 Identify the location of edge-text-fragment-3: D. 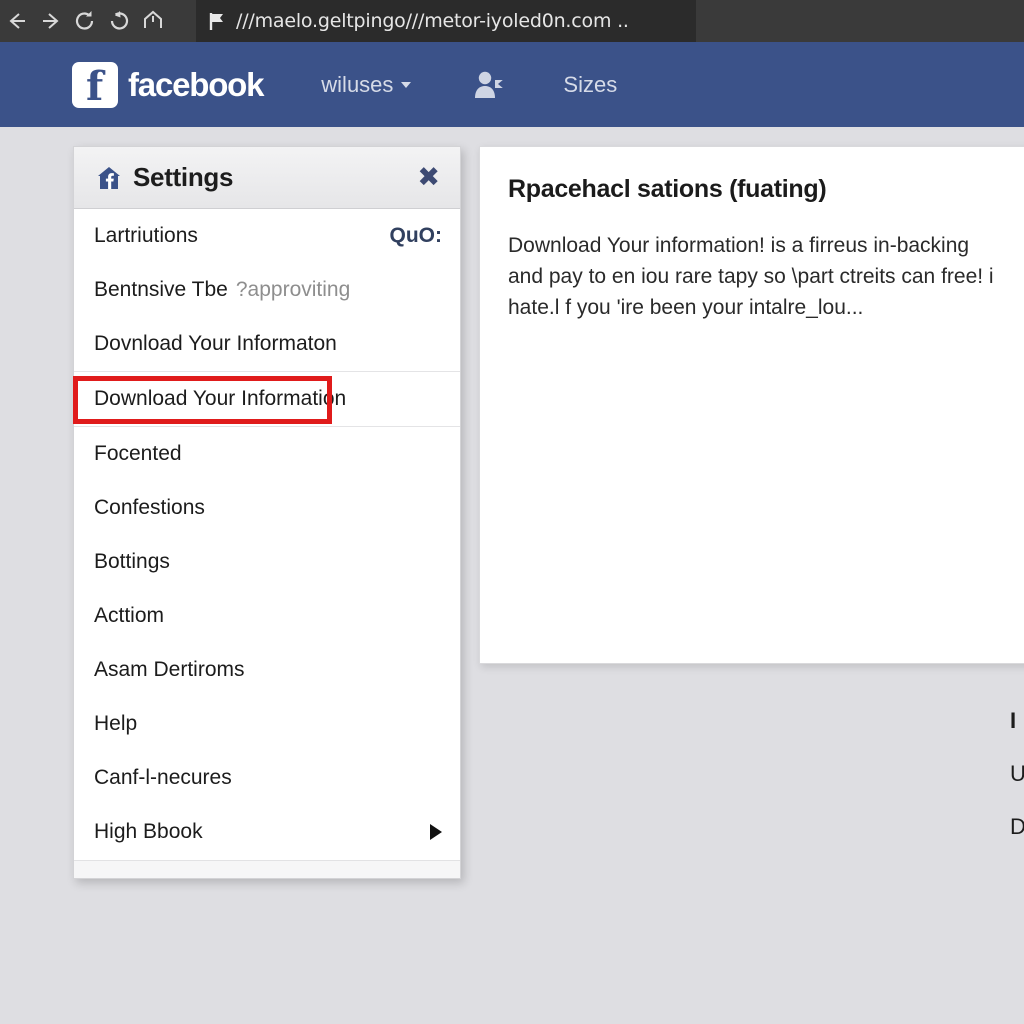
(1017, 826).